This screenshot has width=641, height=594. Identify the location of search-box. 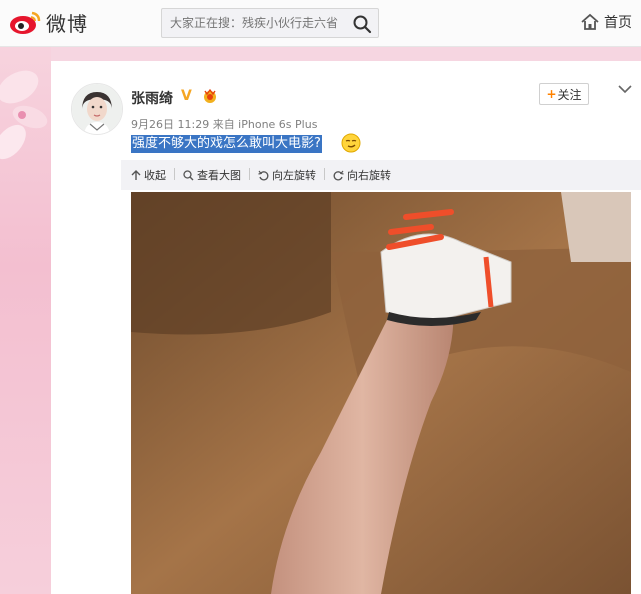
(270, 23).